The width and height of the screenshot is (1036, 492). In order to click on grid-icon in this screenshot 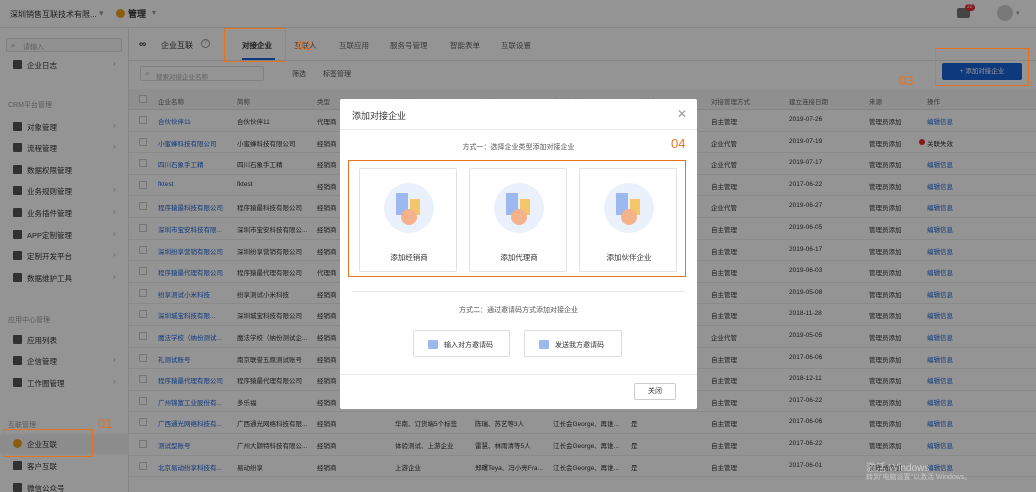, I will do `click(433, 344)`.